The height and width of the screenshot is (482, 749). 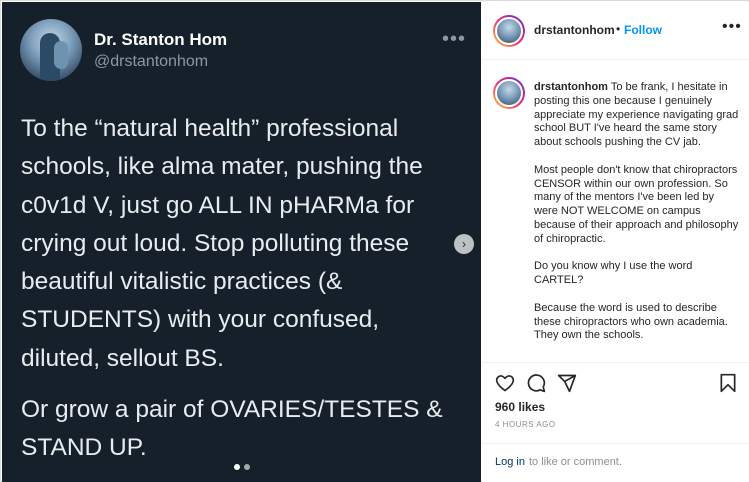 I want to click on tweet-line: beautiful vitalistic practices (&, so click(x=182, y=282).